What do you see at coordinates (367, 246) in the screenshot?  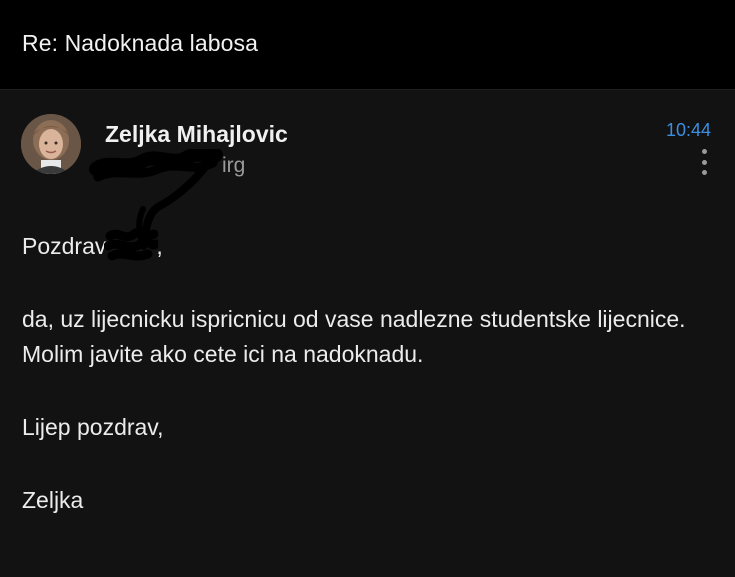 I see `greeting-line: Pozdrav,` at bounding box center [367, 246].